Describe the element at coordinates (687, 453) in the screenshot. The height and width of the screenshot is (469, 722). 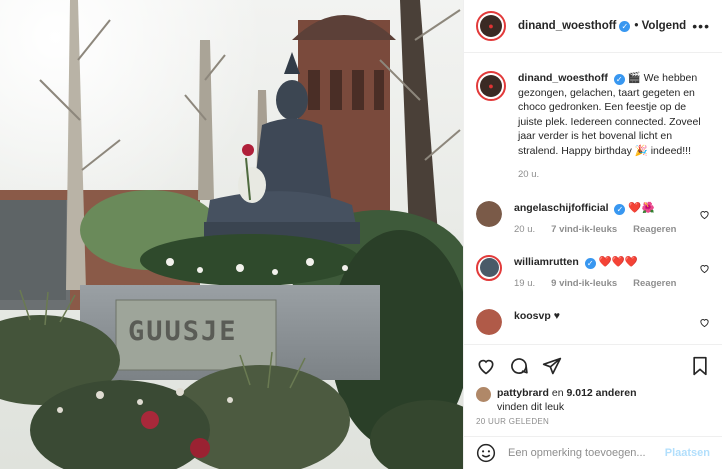
I see `post-comment-button: Plaatsen` at that location.